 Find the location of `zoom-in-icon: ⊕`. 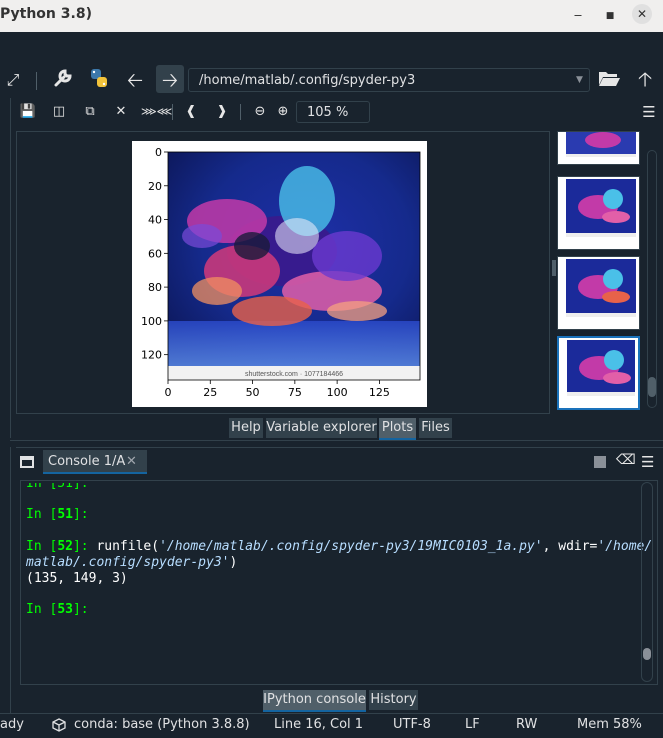

zoom-in-icon: ⊕ is located at coordinates (283, 112).